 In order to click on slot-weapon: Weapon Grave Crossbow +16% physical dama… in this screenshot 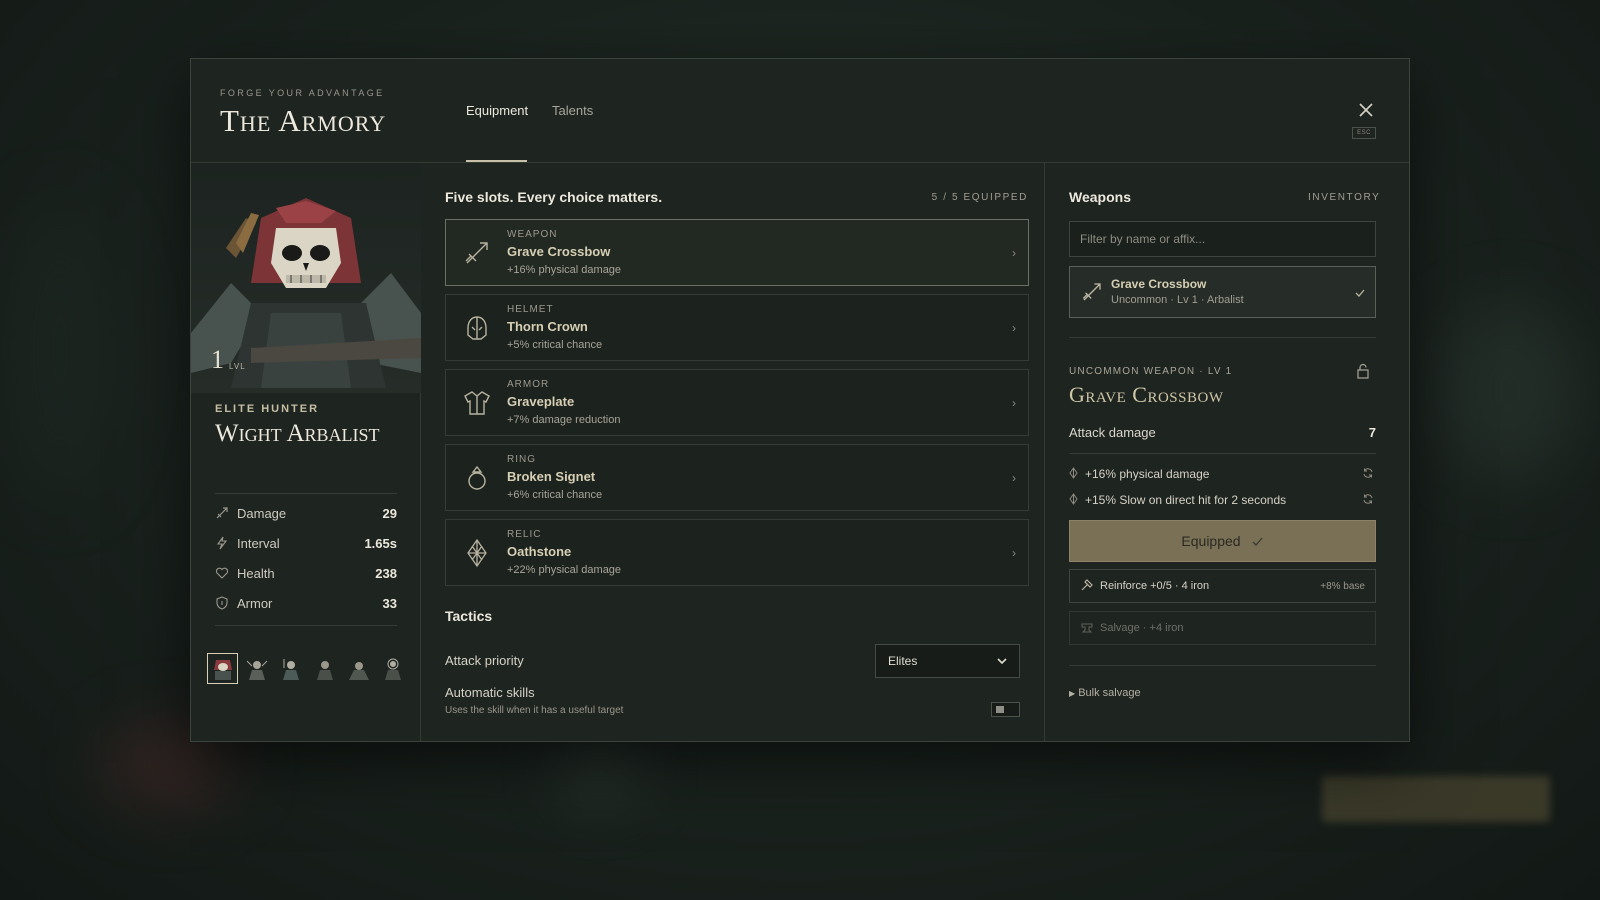, I will do `click(737, 252)`.